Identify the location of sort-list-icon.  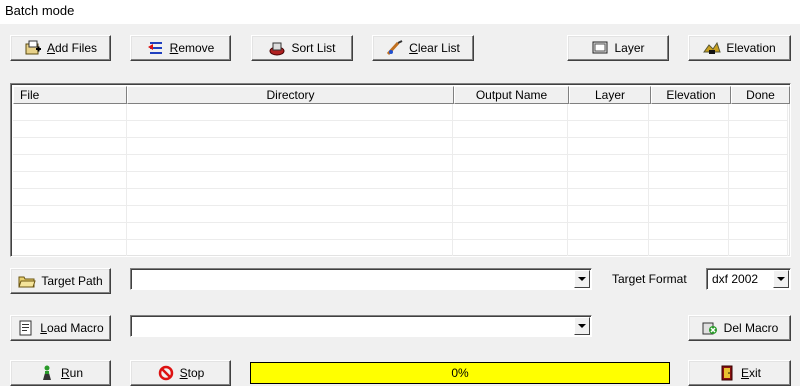
(277, 48).